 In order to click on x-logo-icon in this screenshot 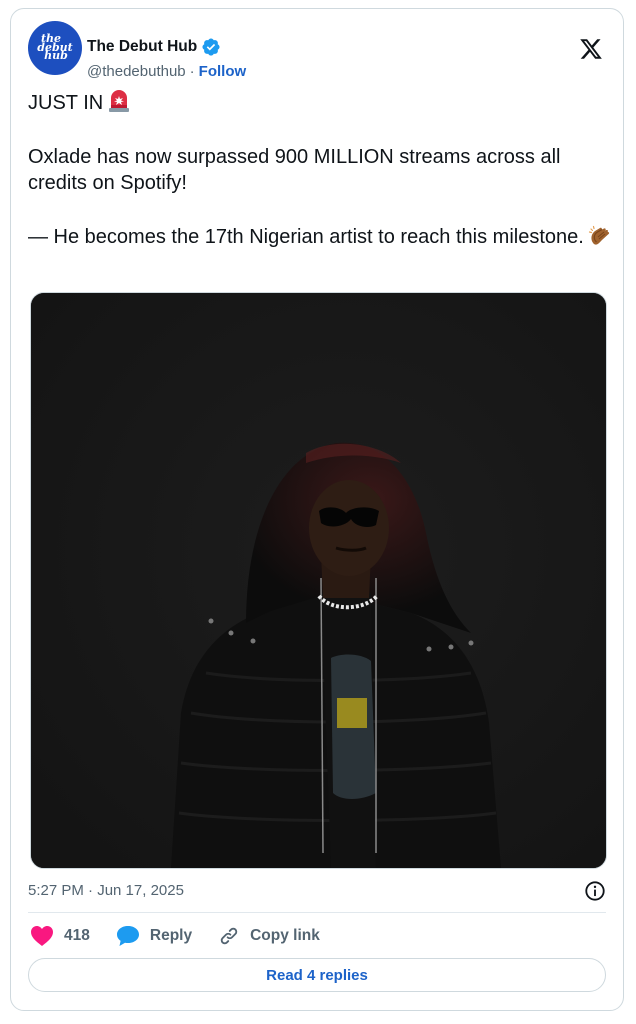, I will do `click(591, 49)`.